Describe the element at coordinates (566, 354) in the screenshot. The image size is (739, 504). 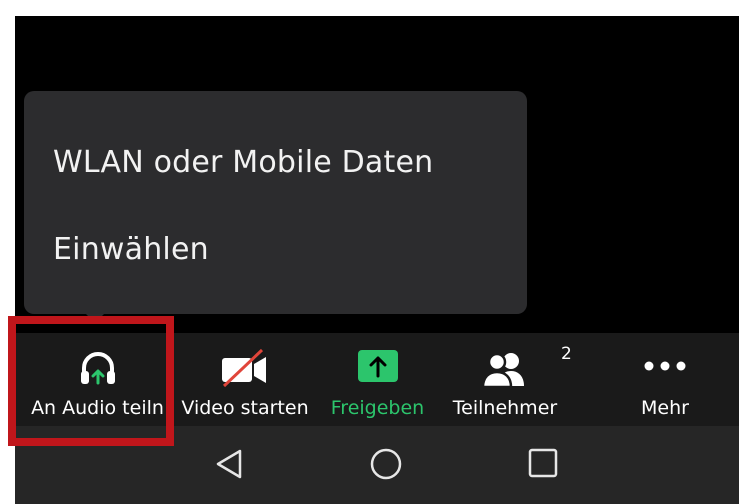
I see `participants-count-badge: 2` at that location.